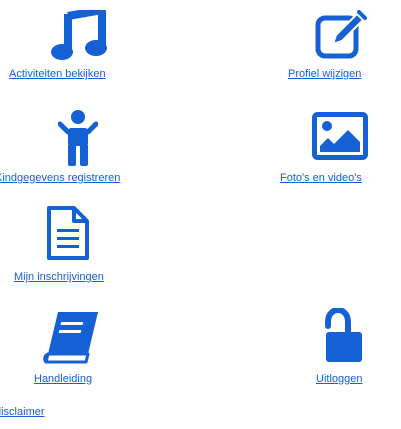 The width and height of the screenshot is (401, 429). What do you see at coordinates (57, 74) in the screenshot?
I see `activities-label: Activiteiten bekijken` at bounding box center [57, 74].